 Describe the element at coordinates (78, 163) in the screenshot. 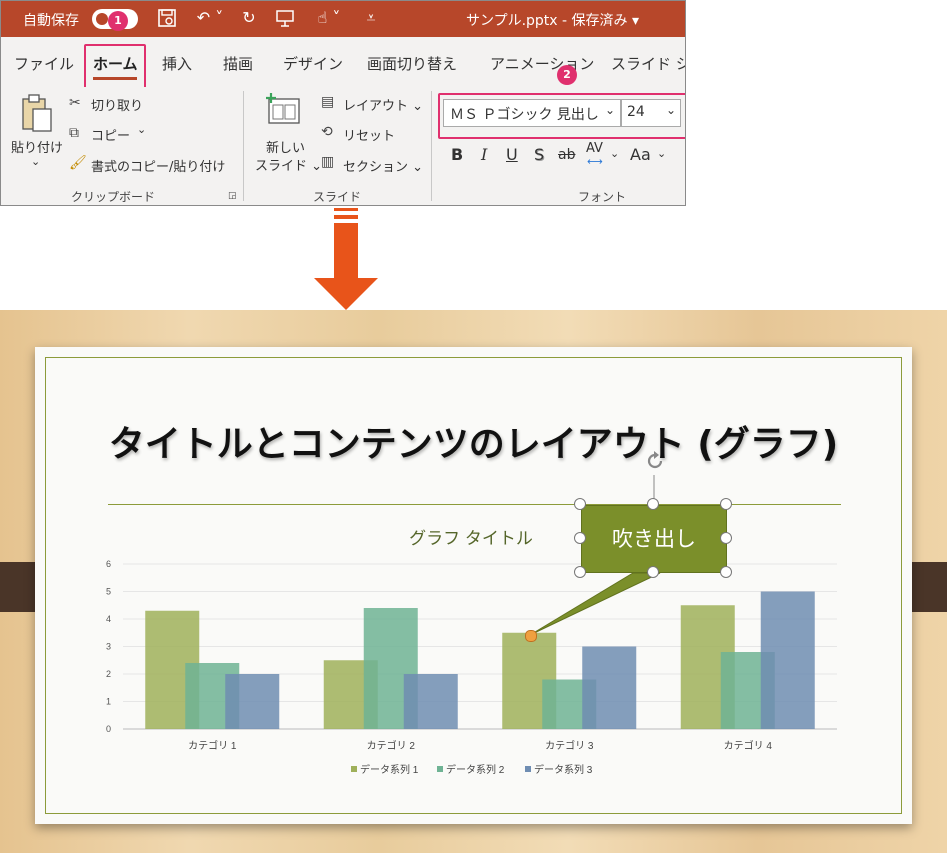

I see `format-painter-icon: 🖌` at that location.